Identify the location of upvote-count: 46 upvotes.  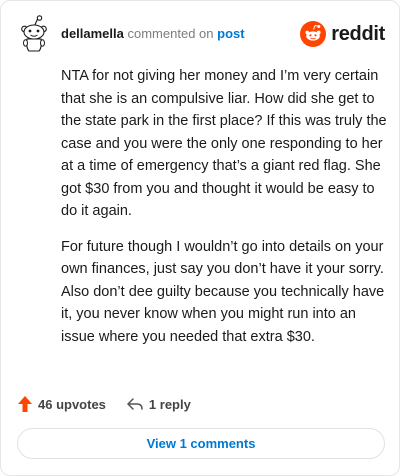
(72, 404).